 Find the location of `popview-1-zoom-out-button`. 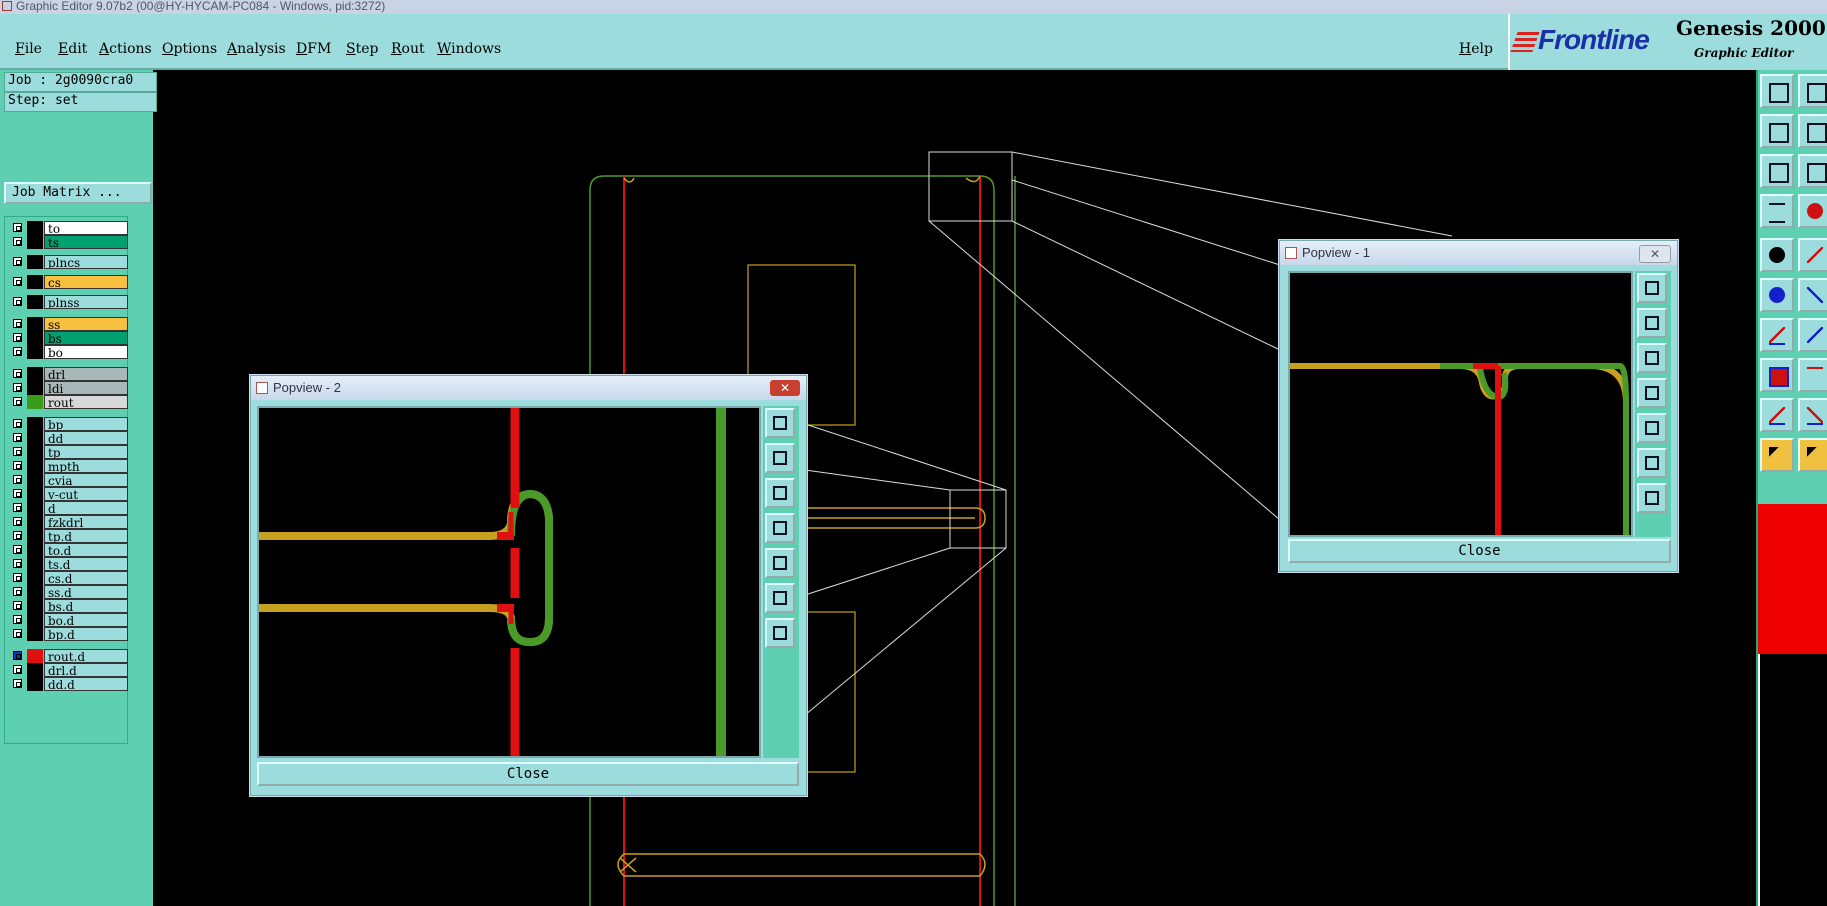

popview-1-zoom-out-button is located at coordinates (1652, 463).